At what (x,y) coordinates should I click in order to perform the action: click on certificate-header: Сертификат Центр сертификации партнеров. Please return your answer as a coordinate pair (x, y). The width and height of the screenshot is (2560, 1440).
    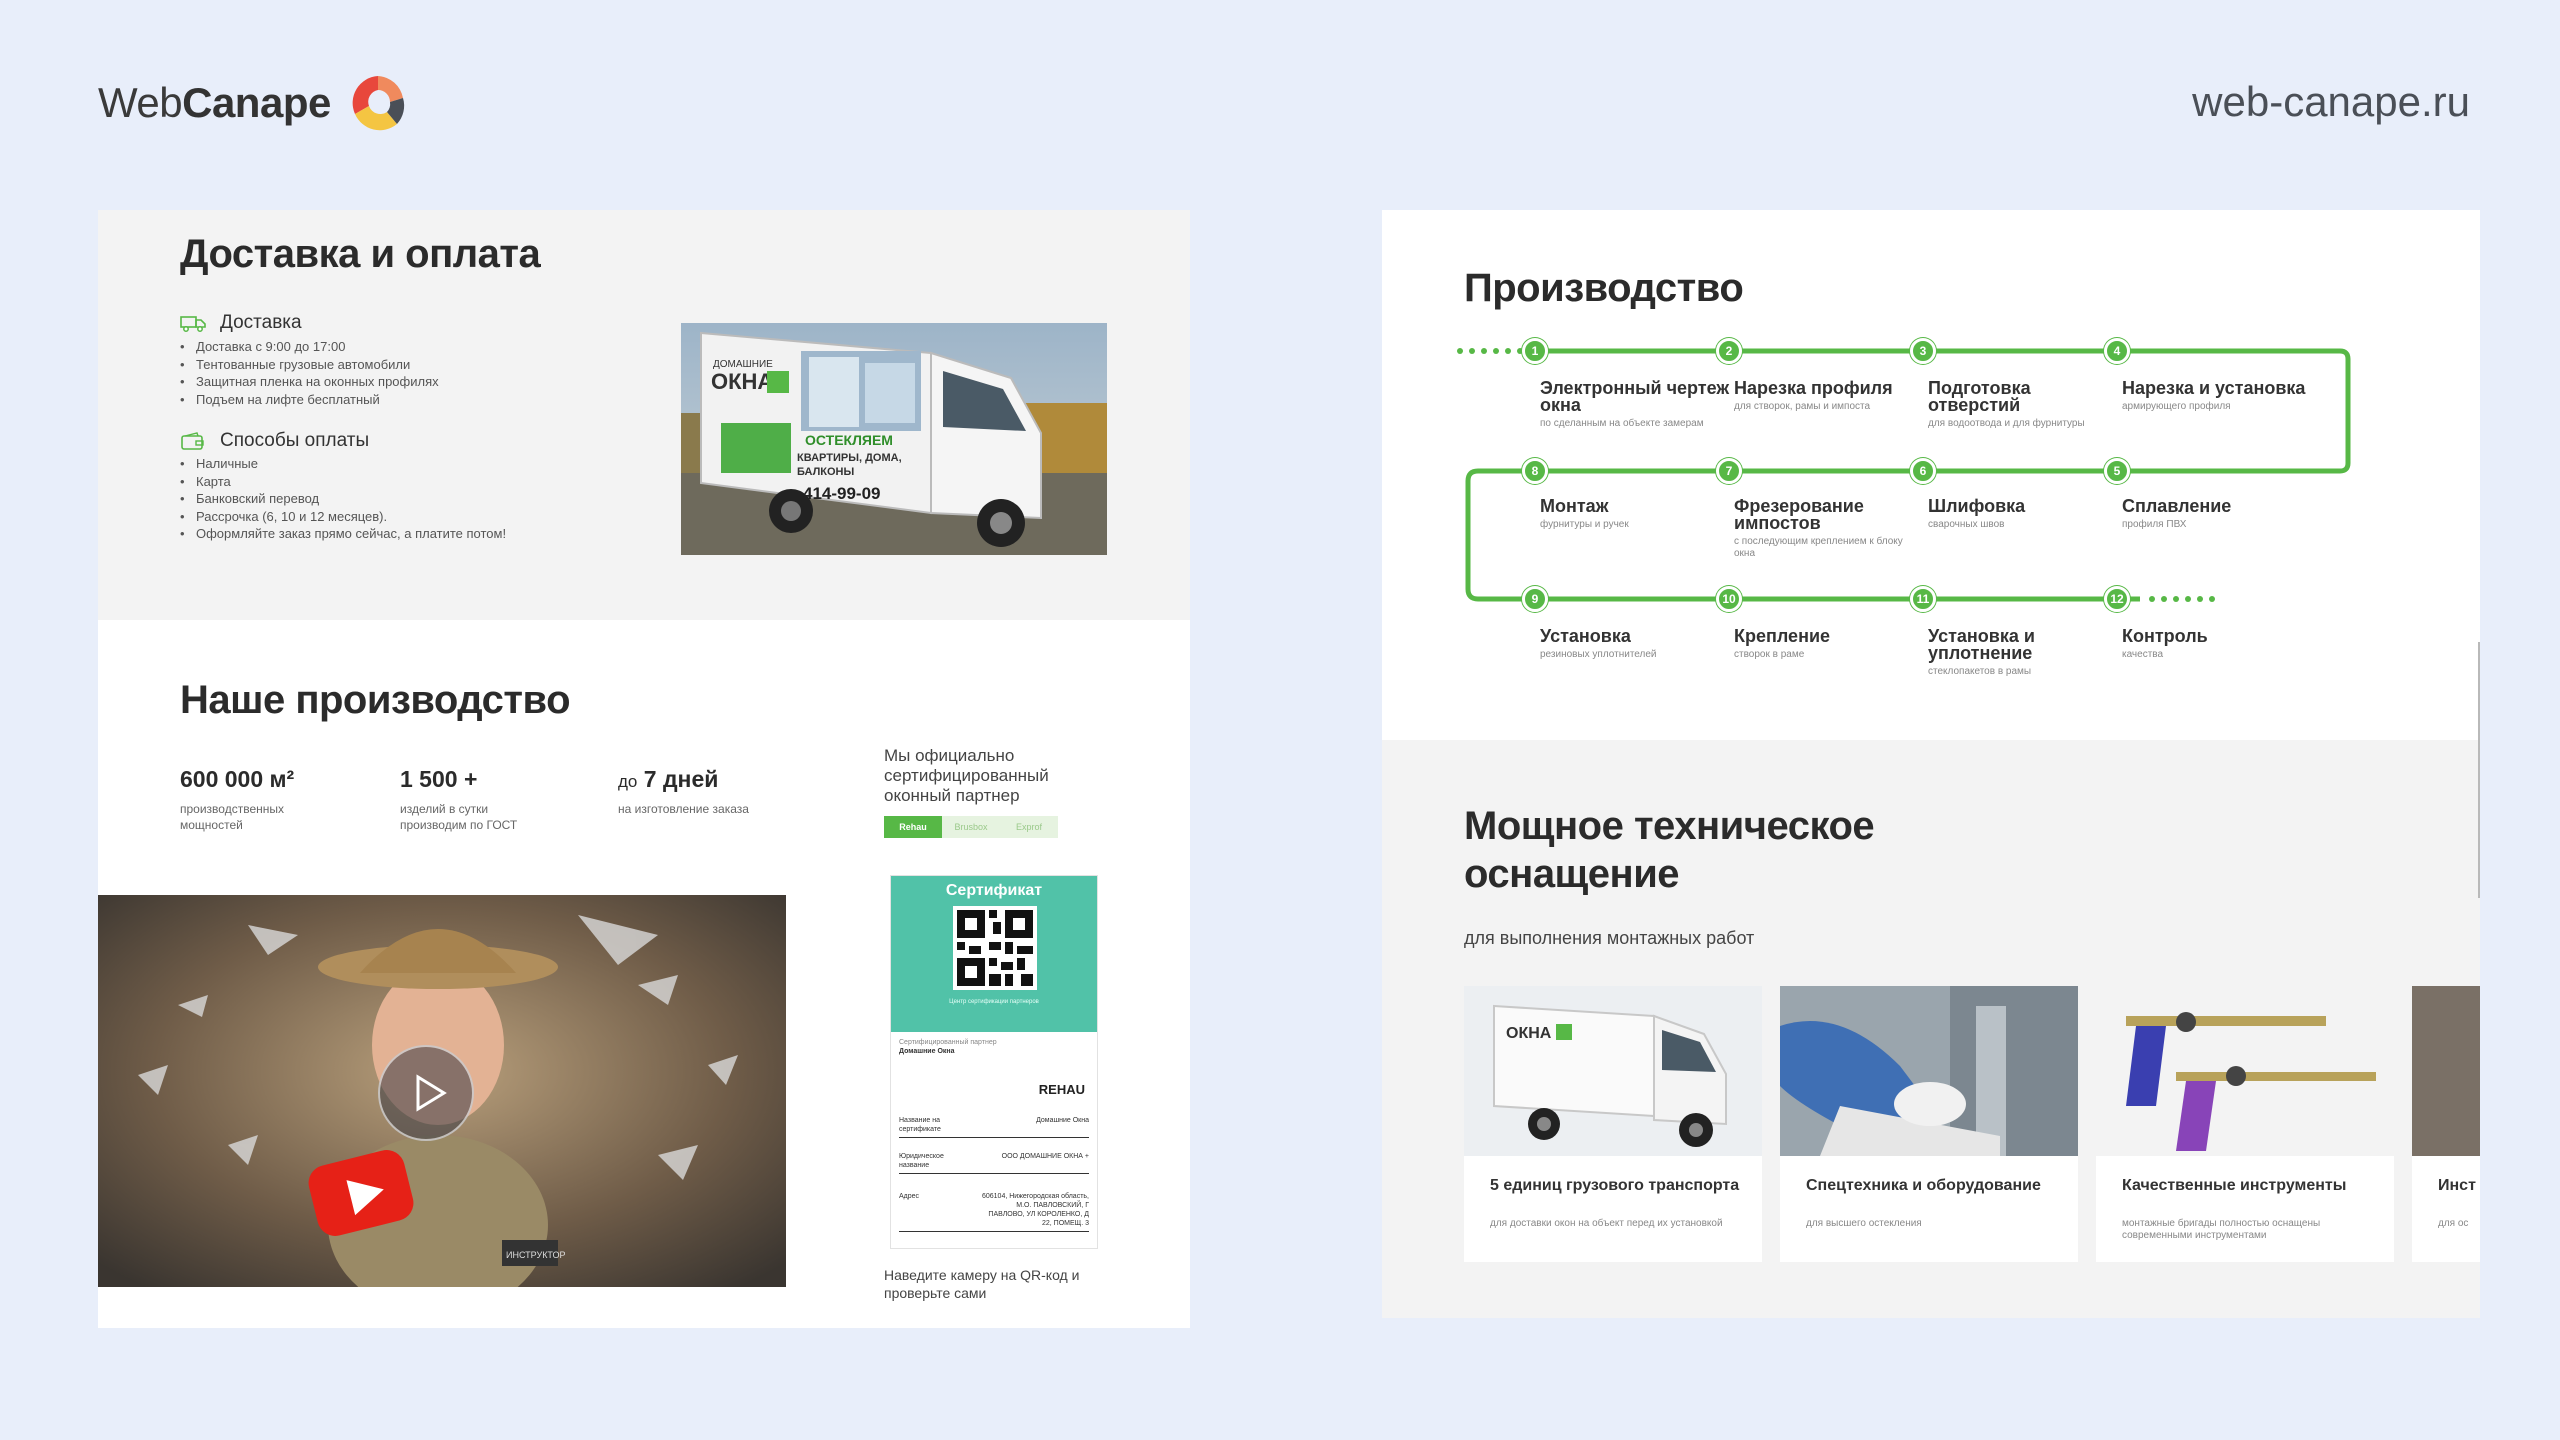
    Looking at the image, I should click on (994, 954).